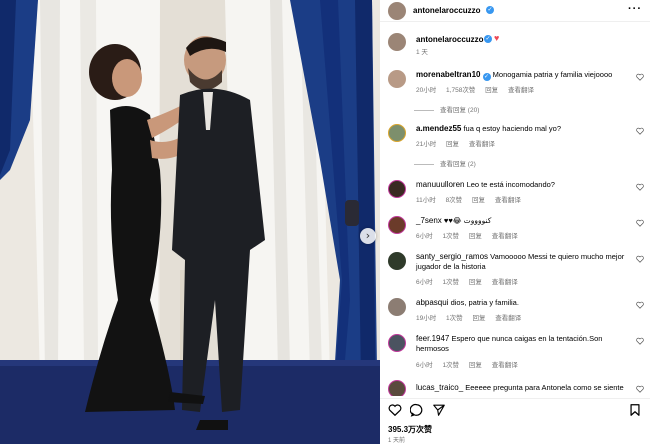  Describe the element at coordinates (368, 236) in the screenshot. I see `carousel-next-button: ›` at that location.